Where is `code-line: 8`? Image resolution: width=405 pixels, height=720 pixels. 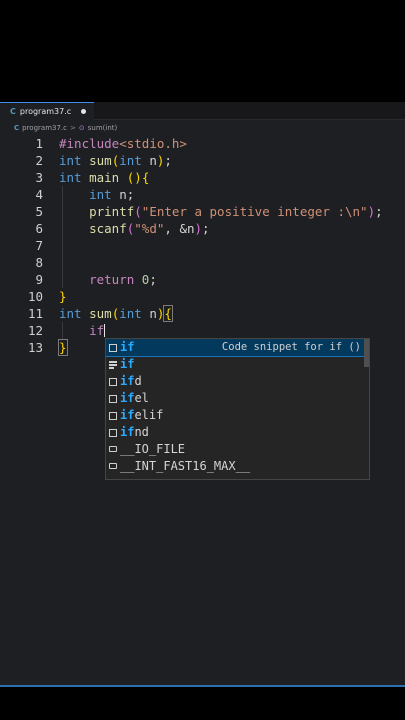 code-line: 8 is located at coordinates (202, 262).